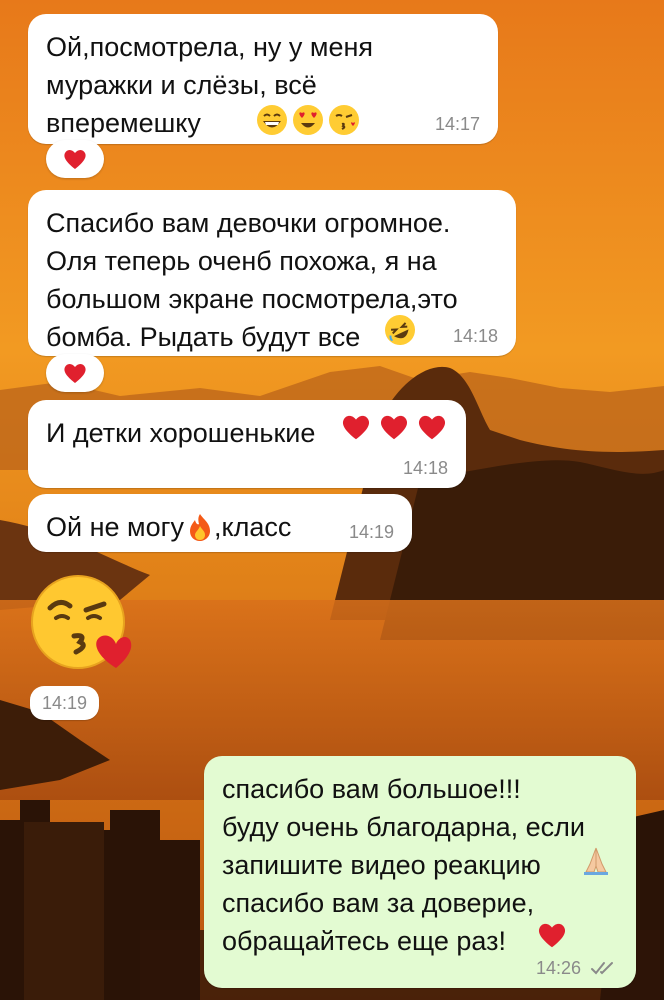  What do you see at coordinates (199, 527) in the screenshot?
I see `fire-icon` at bounding box center [199, 527].